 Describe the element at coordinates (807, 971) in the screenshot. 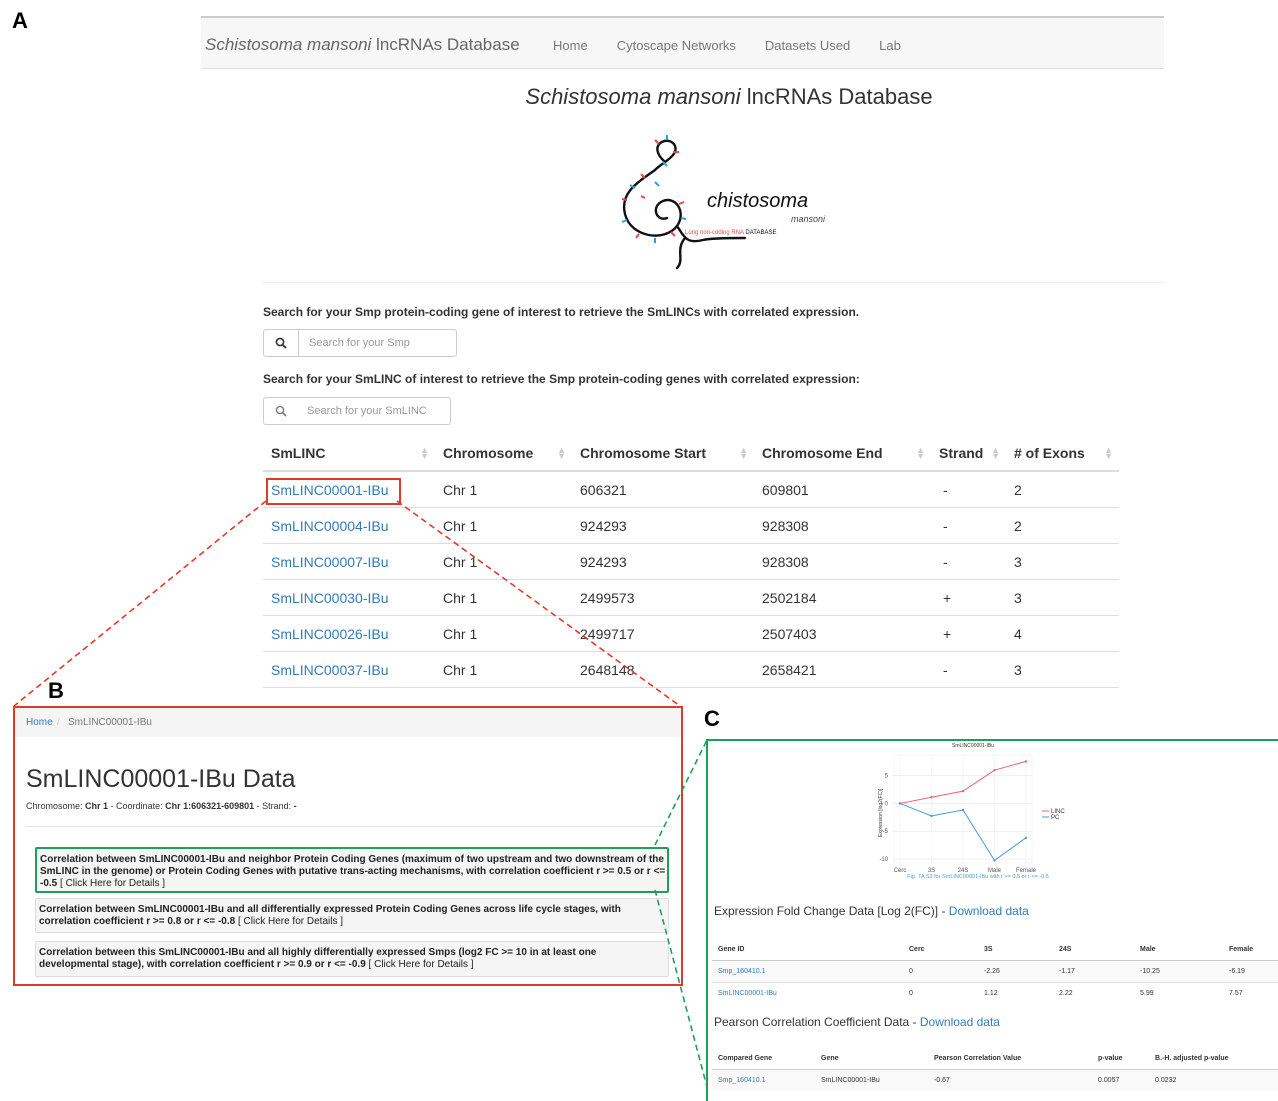

I see `fc-gene-link: Smp_160410.1` at that location.